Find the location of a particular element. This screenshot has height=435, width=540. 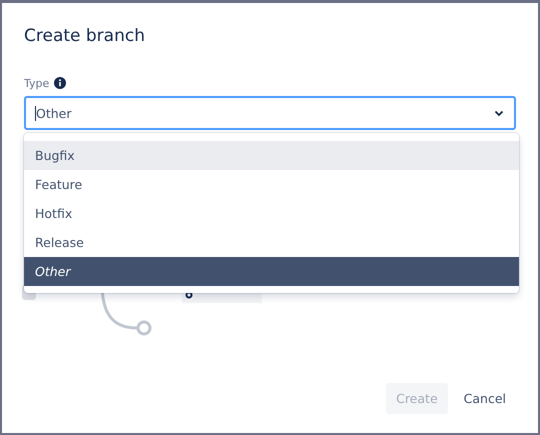

chevron-down-icon is located at coordinates (499, 113).